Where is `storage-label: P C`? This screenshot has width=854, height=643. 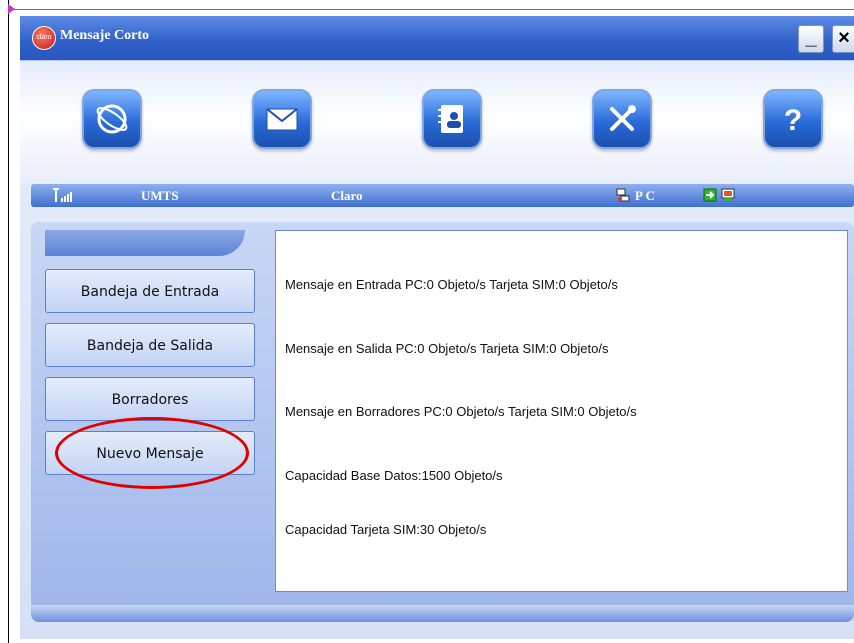 storage-label: P C is located at coordinates (645, 195).